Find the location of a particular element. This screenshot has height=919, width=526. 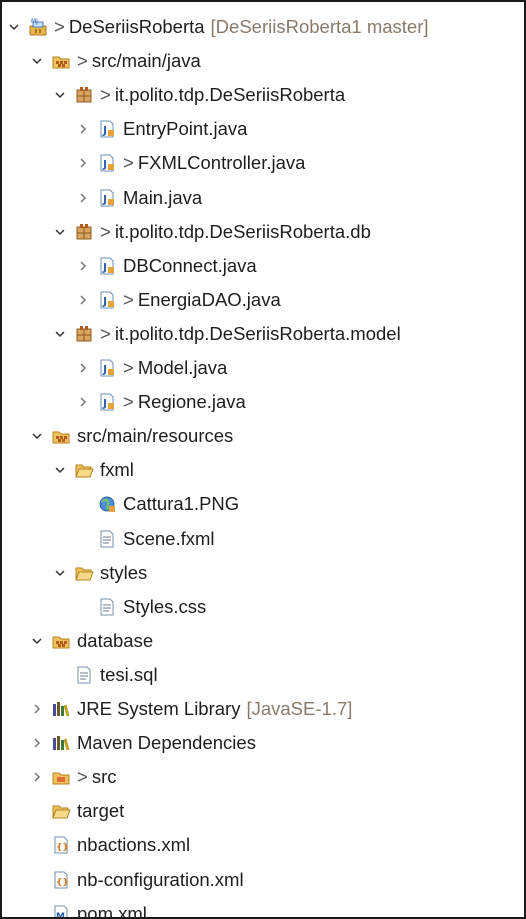

tree-item: J > FXMLController.java is located at coordinates (263, 163).